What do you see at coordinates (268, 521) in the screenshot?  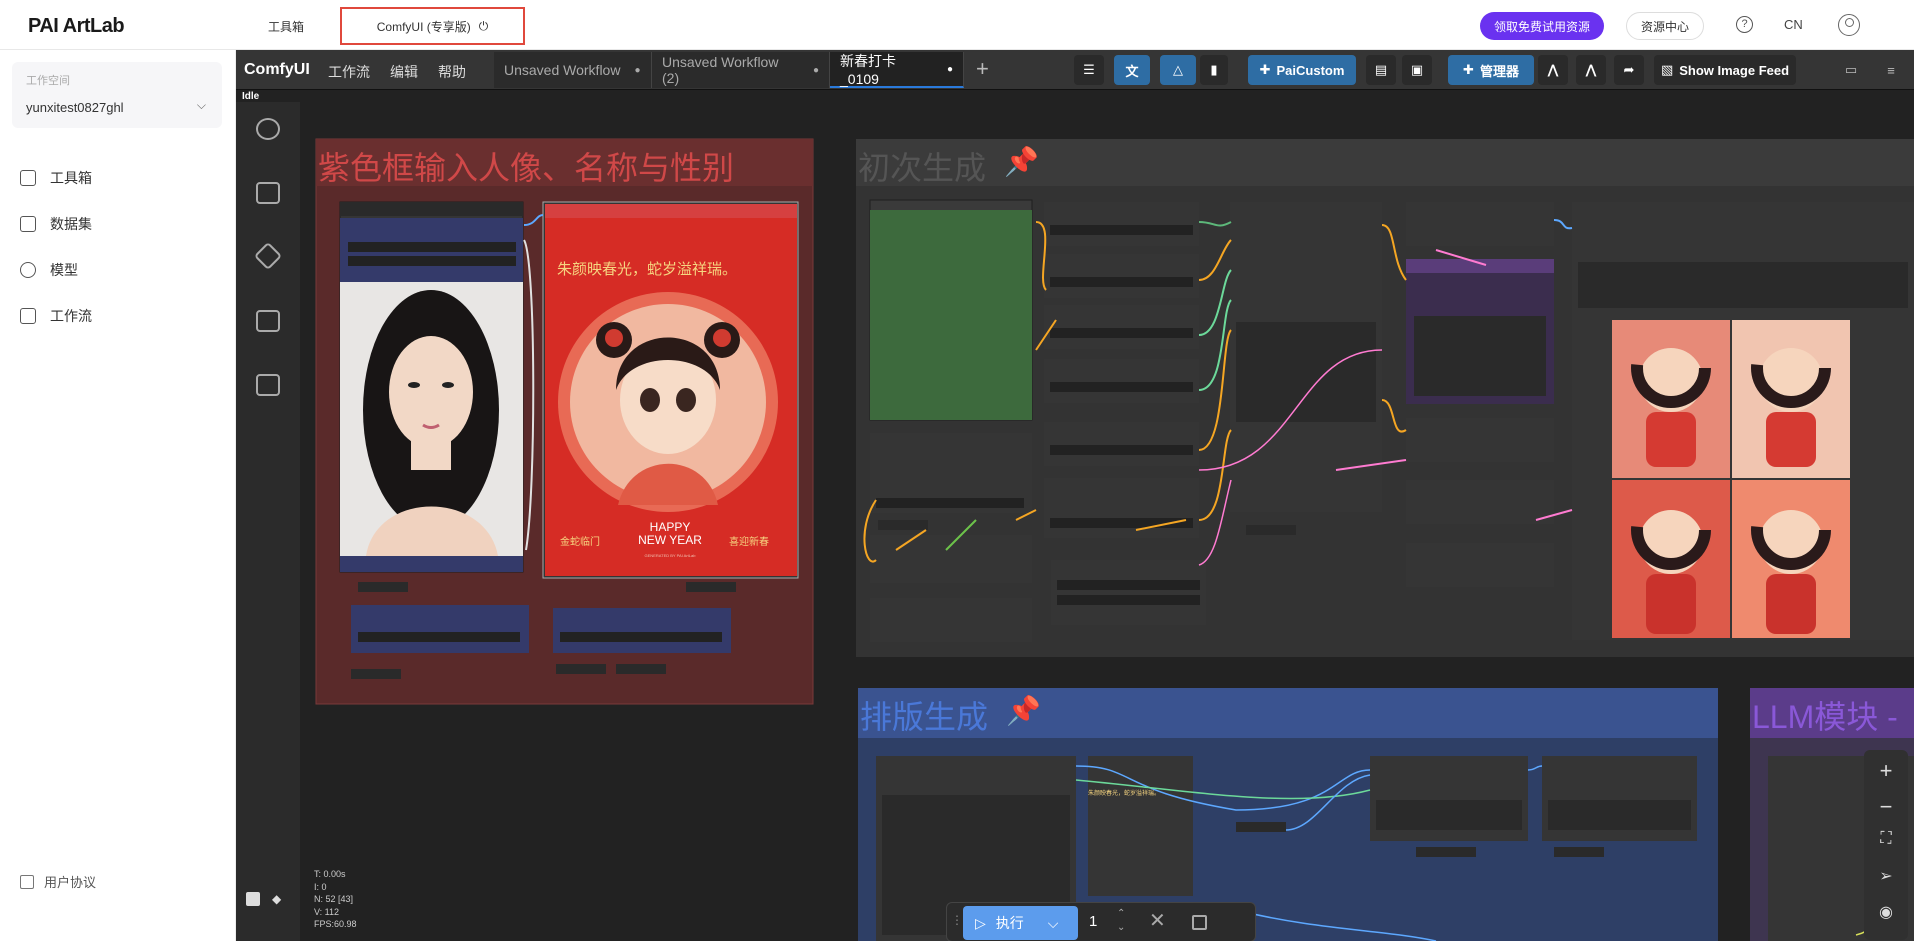 I see `comfy-left-sidebar: ◆` at bounding box center [268, 521].